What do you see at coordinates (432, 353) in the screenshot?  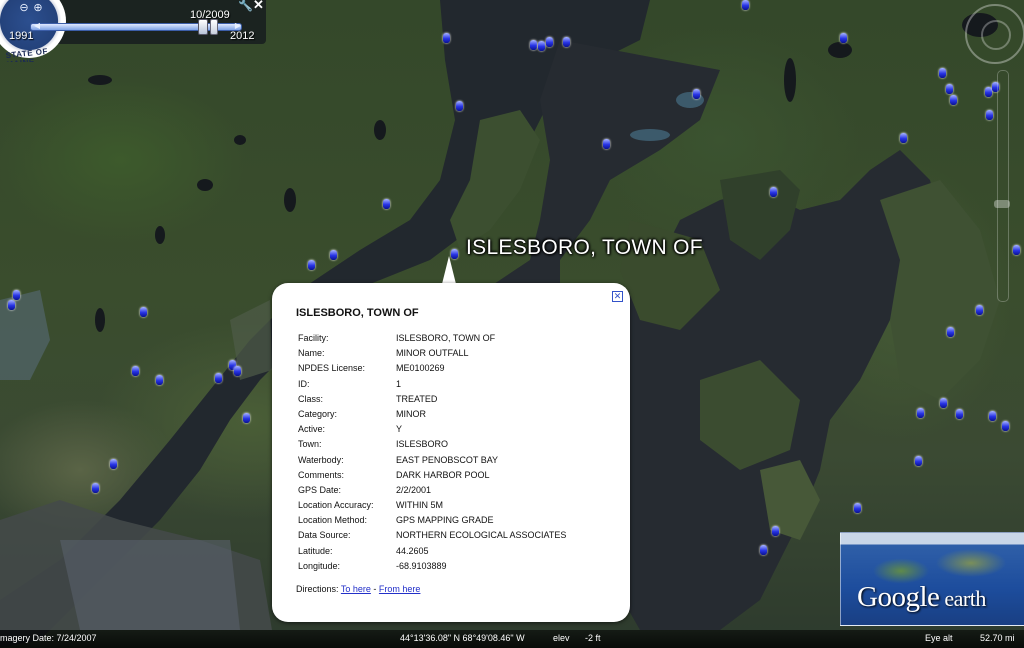 I see `detail-value: MINOR OUTFALL` at bounding box center [432, 353].